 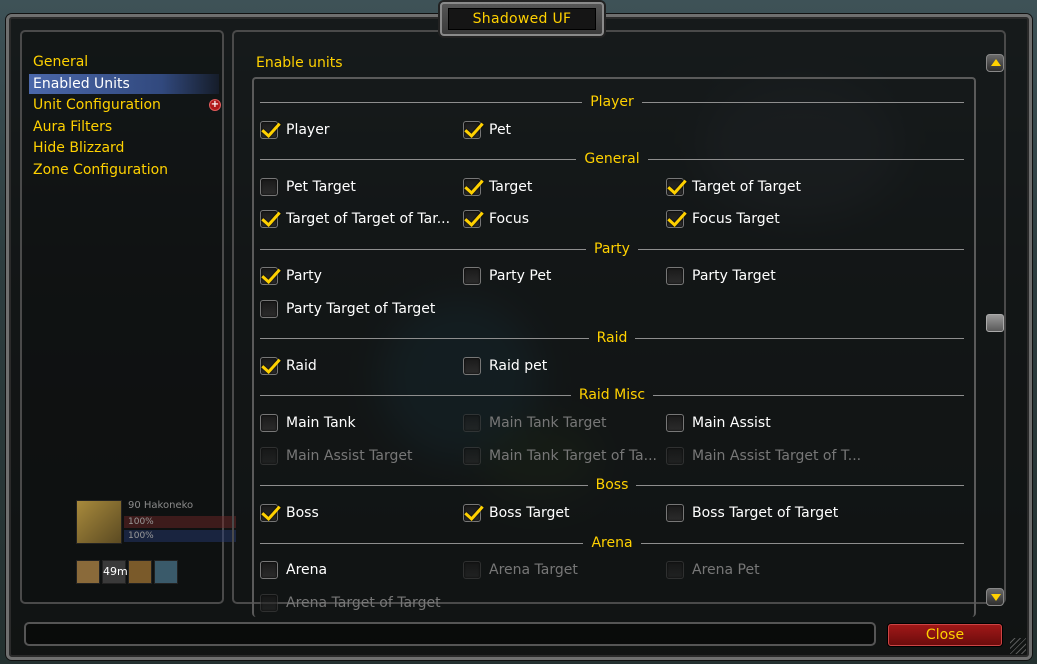 What do you see at coordinates (520, 570) in the screenshot?
I see `checkbox-arena-target: Arena Target` at bounding box center [520, 570].